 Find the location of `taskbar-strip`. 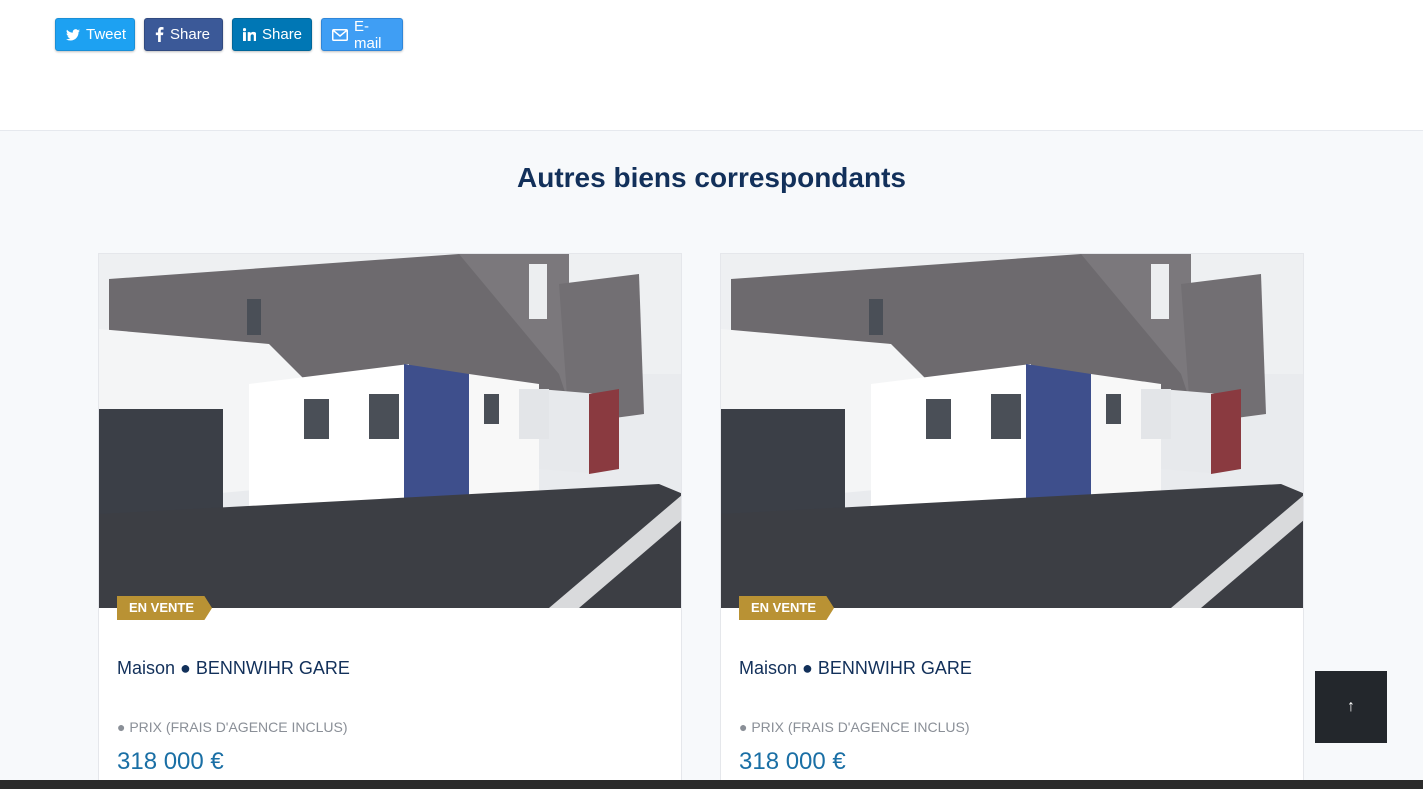

taskbar-strip is located at coordinates (711, 784).